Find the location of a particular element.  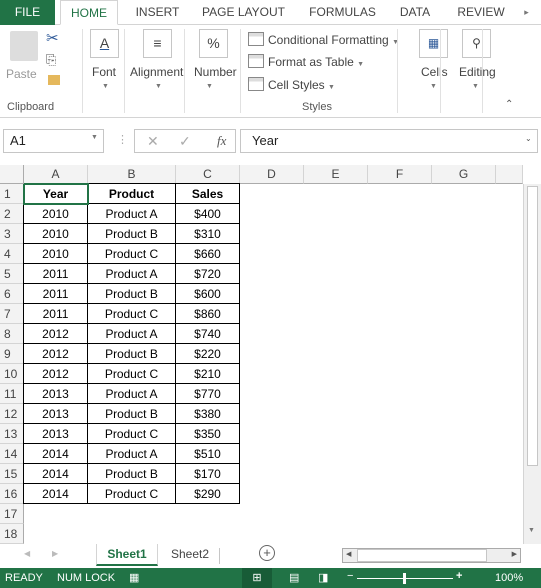

row-header-18: 18 is located at coordinates (12, 534).